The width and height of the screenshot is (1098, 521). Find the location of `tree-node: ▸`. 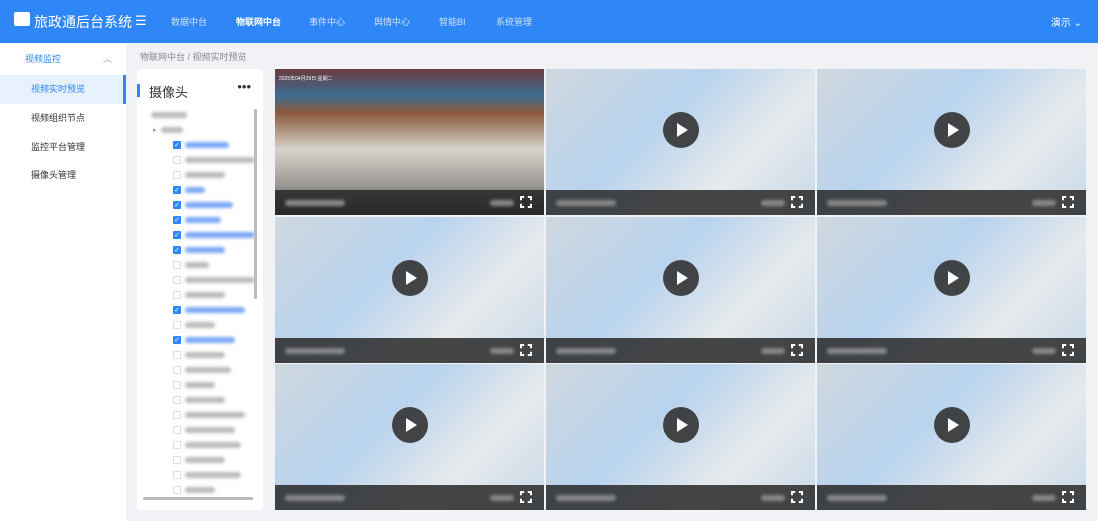

tree-node: ▸ is located at coordinates (168, 130).